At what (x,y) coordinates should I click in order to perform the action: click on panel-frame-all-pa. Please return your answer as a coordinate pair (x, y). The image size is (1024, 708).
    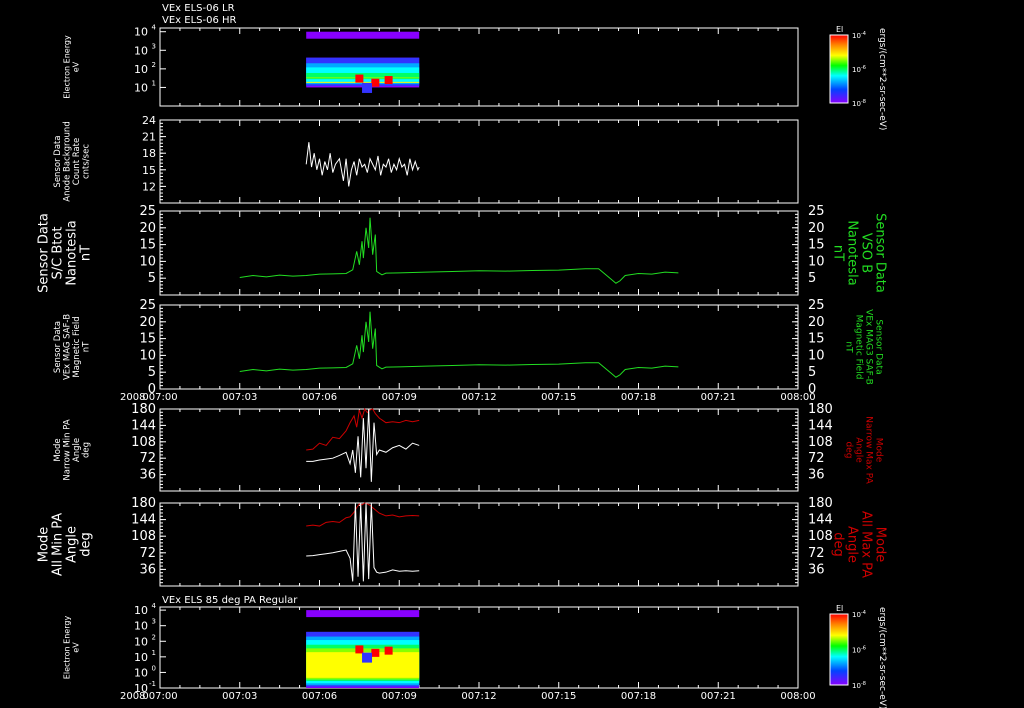
    Looking at the image, I should click on (479, 544).